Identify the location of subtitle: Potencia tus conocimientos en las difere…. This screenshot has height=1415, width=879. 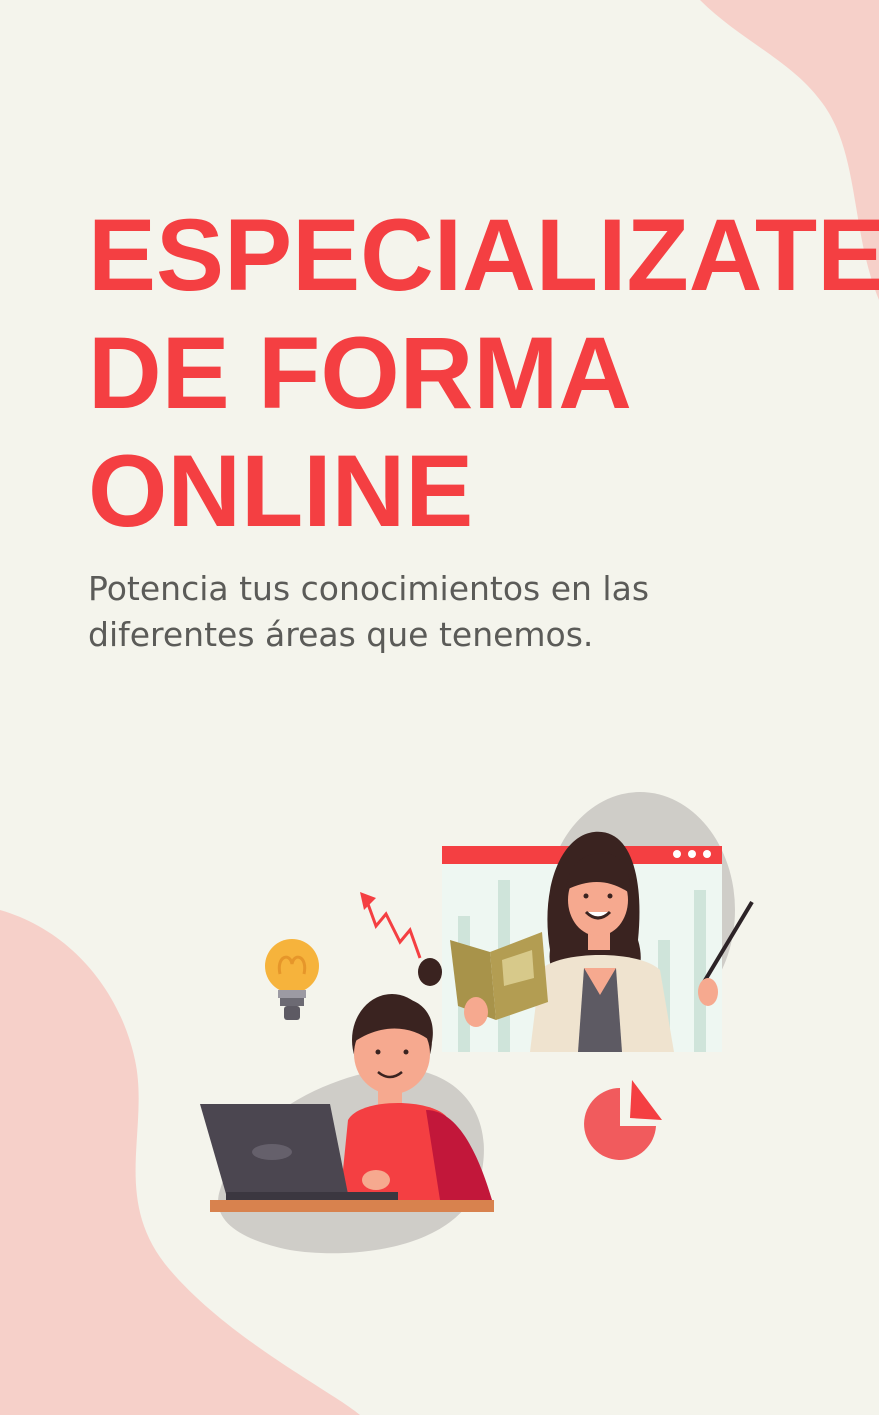
(438, 612).